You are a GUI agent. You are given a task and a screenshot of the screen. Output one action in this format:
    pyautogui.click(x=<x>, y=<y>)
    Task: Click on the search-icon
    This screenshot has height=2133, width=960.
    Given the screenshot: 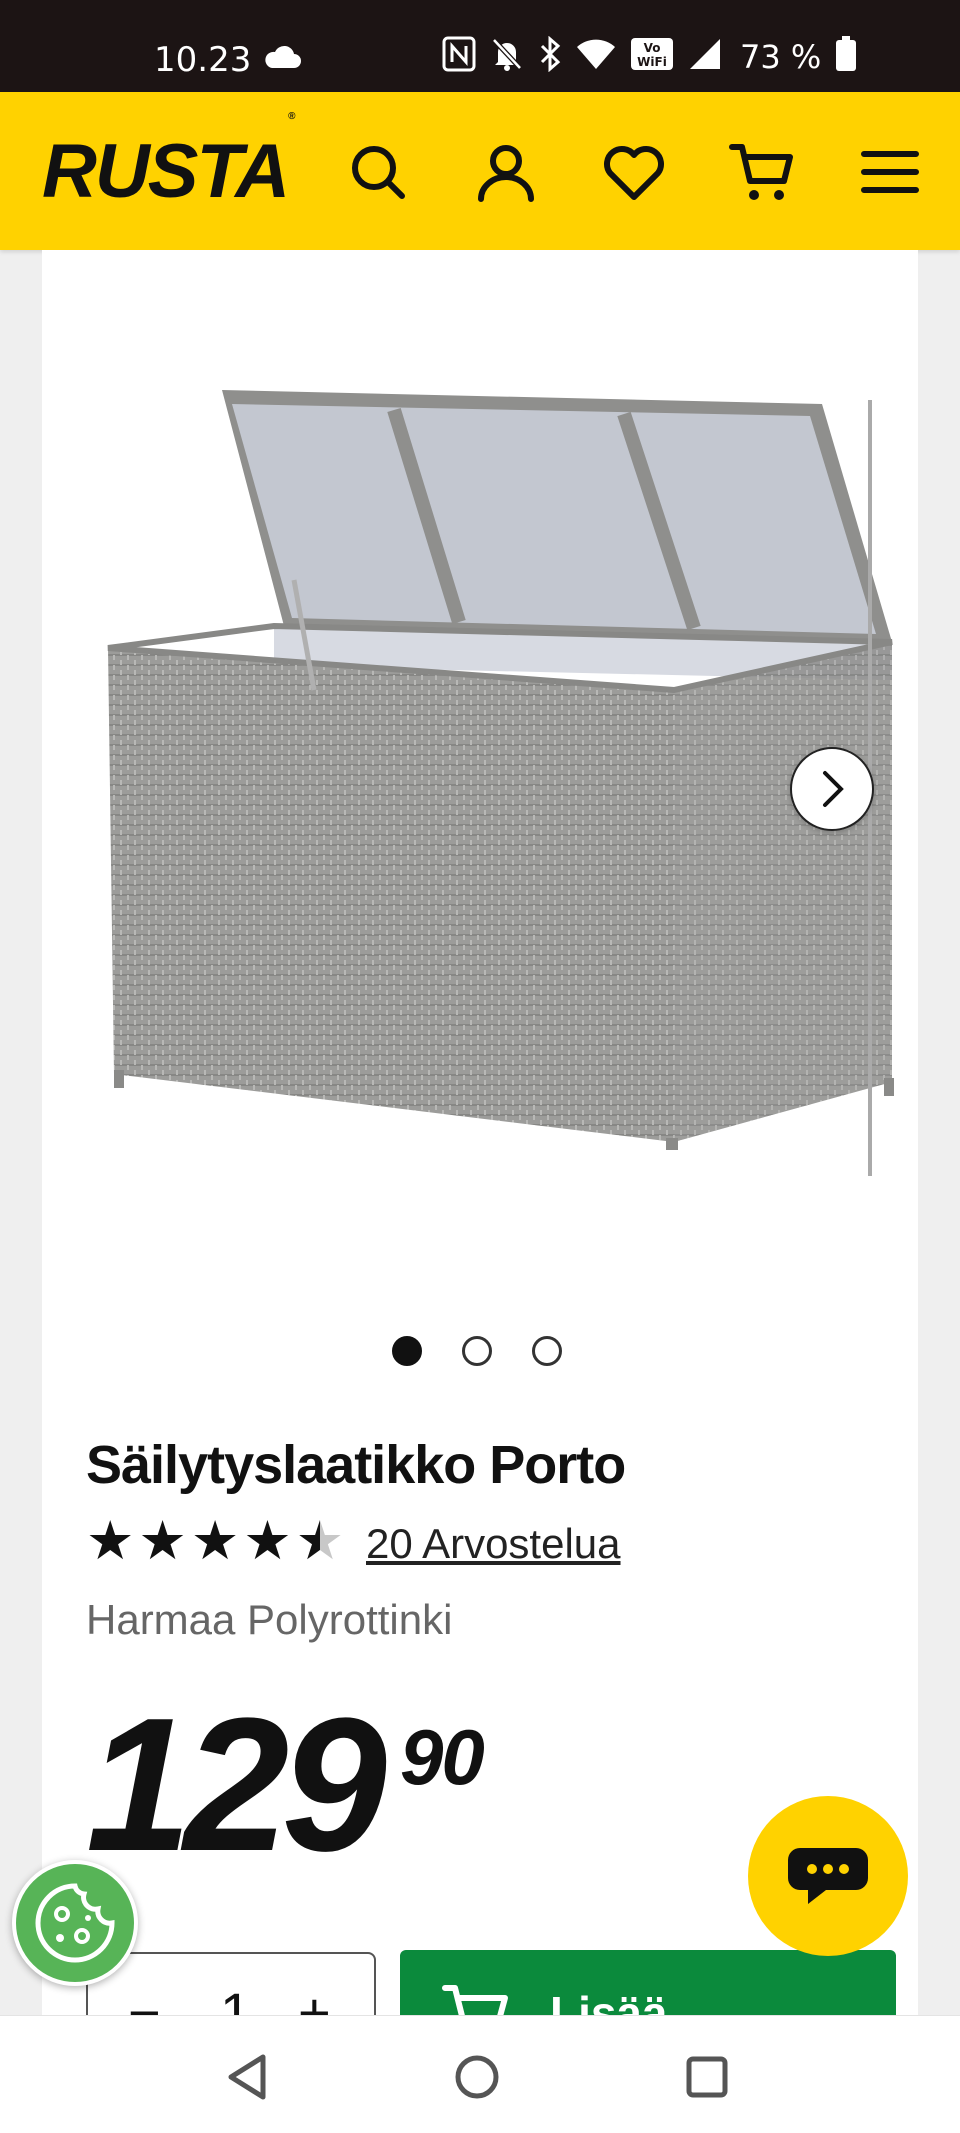 What is the action you would take?
    pyautogui.click(x=378, y=172)
    